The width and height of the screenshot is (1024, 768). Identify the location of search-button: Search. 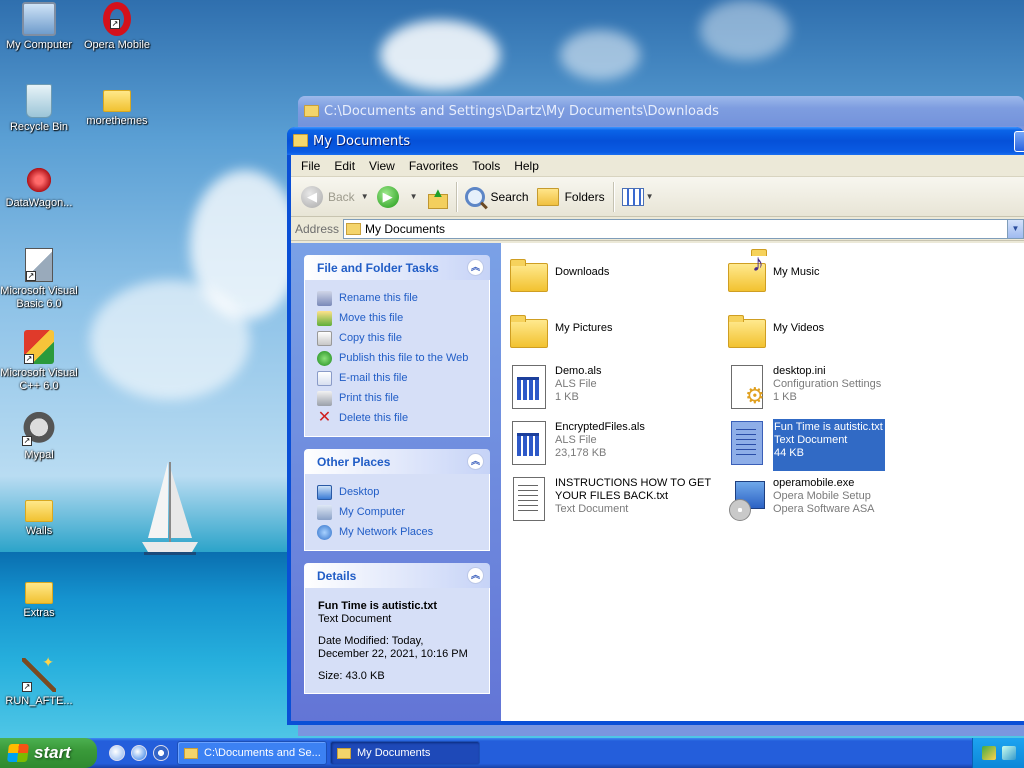
(497, 197).